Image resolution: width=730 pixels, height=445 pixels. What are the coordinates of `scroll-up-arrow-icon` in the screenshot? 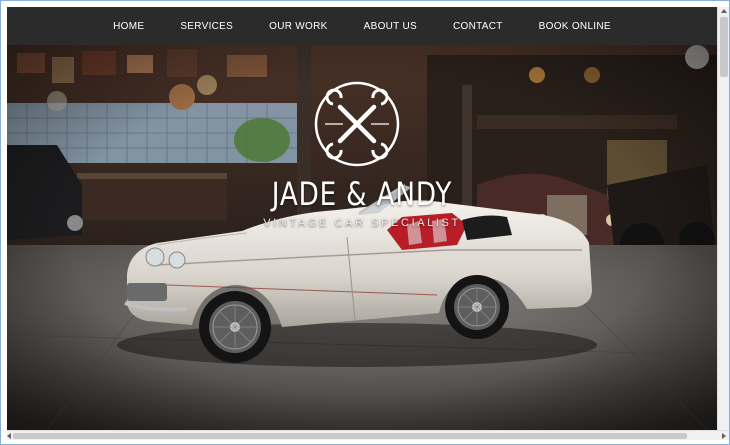 It's located at (724, 11).